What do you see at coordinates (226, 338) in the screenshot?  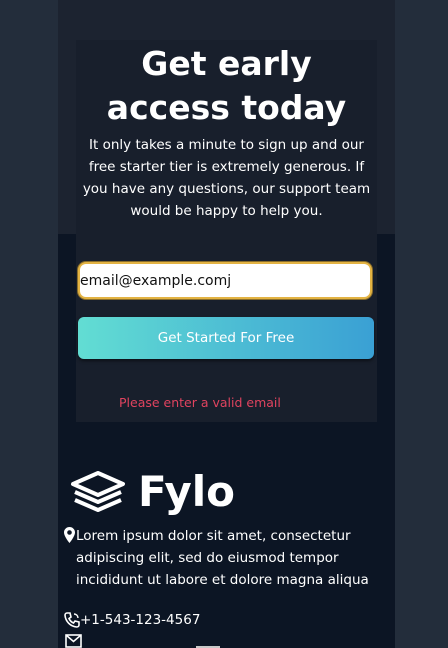 I see `get-started-button: Get Started For Free` at bounding box center [226, 338].